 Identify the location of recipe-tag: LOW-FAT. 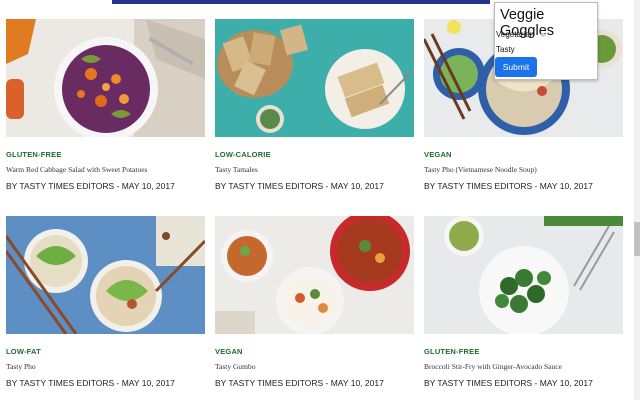
(23, 351).